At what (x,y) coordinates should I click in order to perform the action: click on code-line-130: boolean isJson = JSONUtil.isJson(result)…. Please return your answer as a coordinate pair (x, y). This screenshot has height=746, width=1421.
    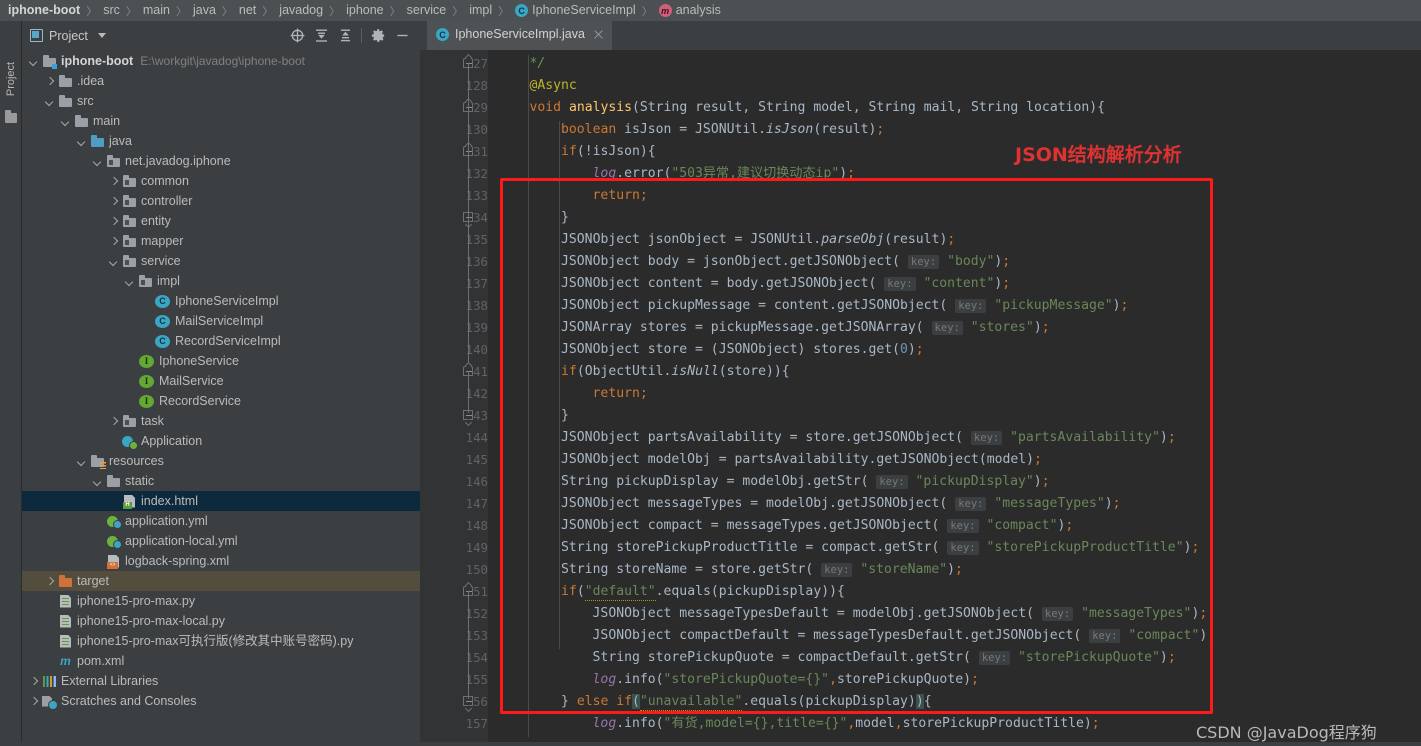
    Looking at the image, I should click on (722, 130).